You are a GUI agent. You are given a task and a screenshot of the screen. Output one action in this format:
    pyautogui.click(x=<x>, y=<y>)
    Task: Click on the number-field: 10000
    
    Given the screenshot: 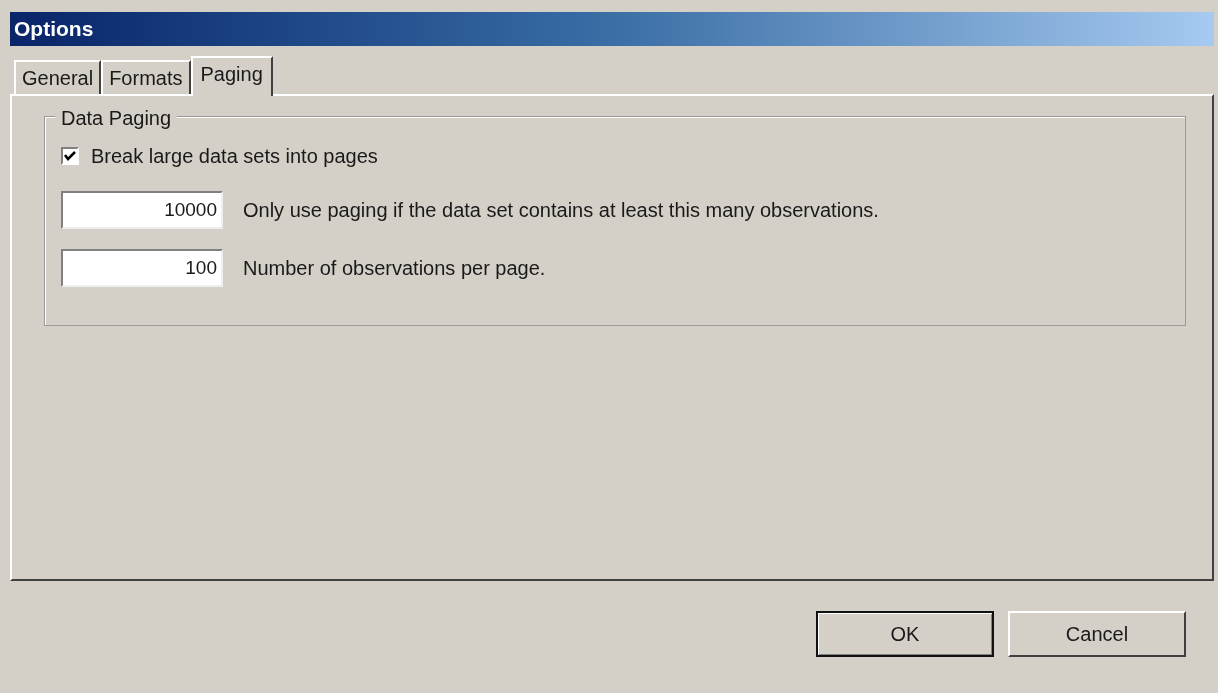 What is the action you would take?
    pyautogui.click(x=142, y=210)
    